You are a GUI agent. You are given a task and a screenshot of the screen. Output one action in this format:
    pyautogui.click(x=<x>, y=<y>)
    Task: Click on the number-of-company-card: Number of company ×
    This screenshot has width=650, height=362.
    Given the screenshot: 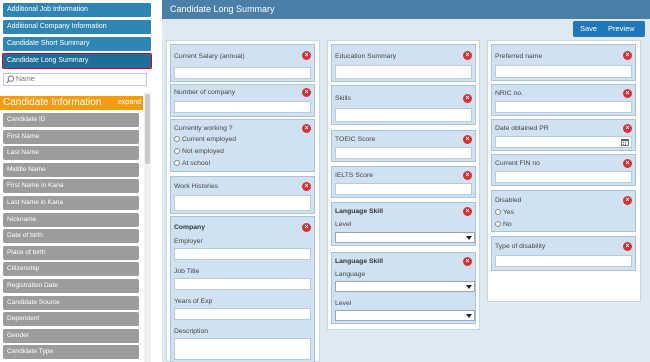 What is the action you would take?
    pyautogui.click(x=242, y=100)
    